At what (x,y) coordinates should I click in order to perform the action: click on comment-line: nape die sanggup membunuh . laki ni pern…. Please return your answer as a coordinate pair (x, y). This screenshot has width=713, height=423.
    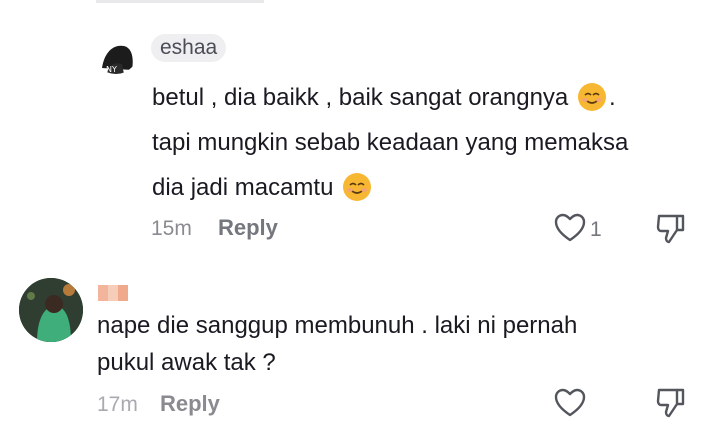
    Looking at the image, I should click on (337, 325).